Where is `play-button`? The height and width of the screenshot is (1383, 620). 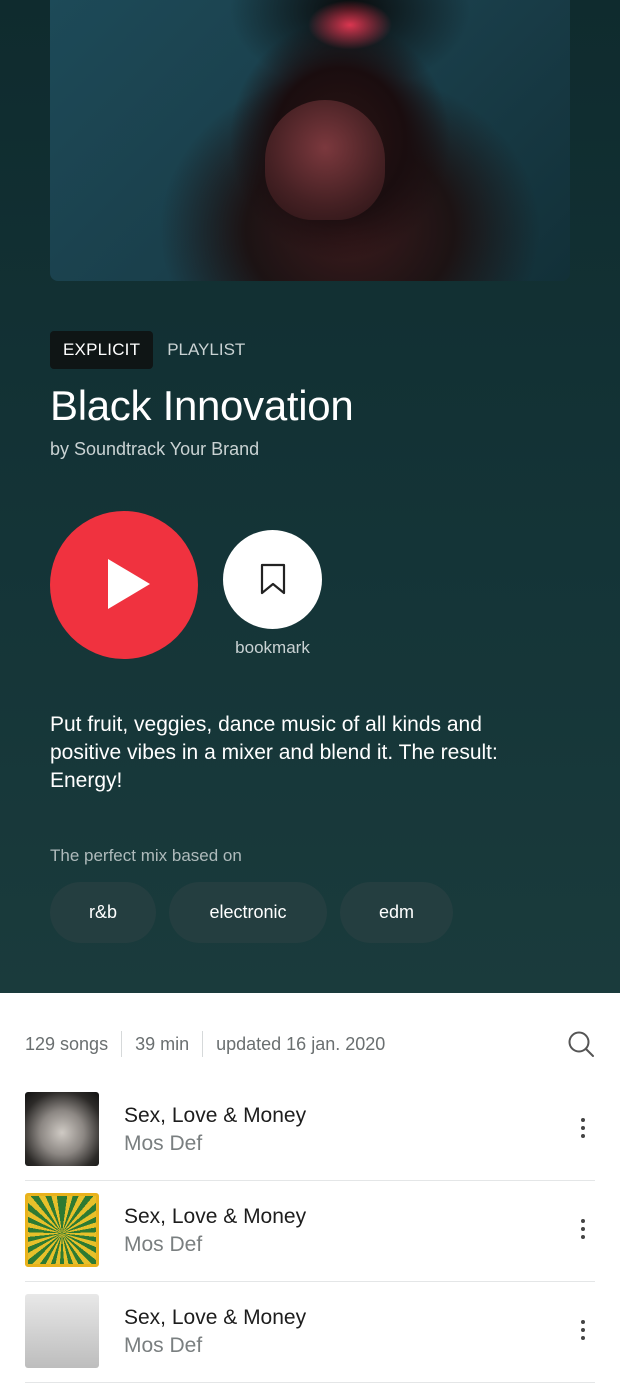
play-button is located at coordinates (124, 585).